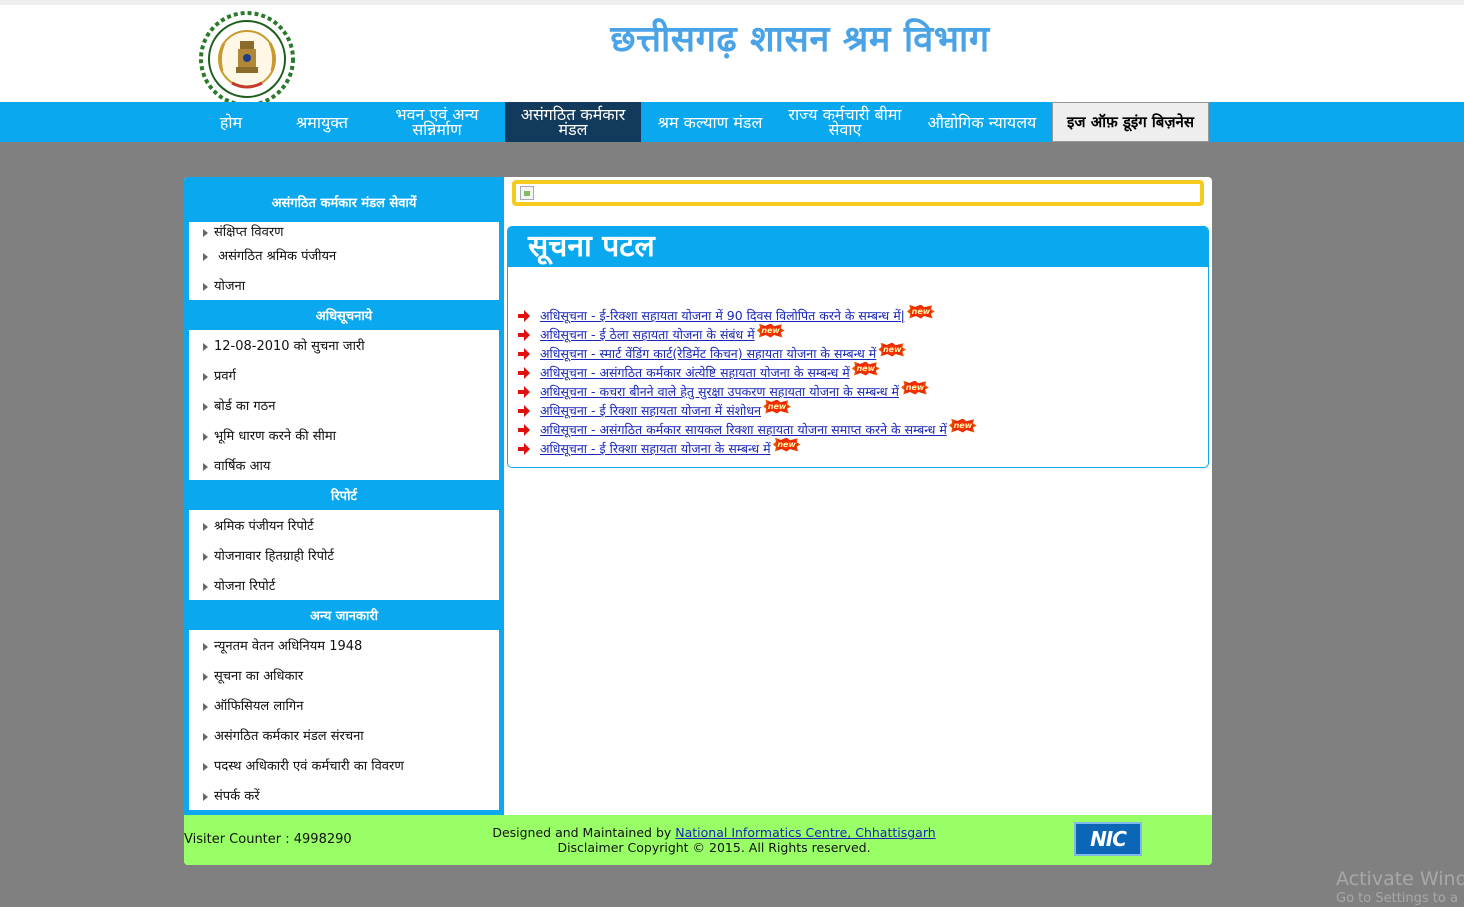 This screenshot has width=1464, height=907. I want to click on header: छत्तीसगढ़ शासन श्रम विभाग, so click(732, 53).